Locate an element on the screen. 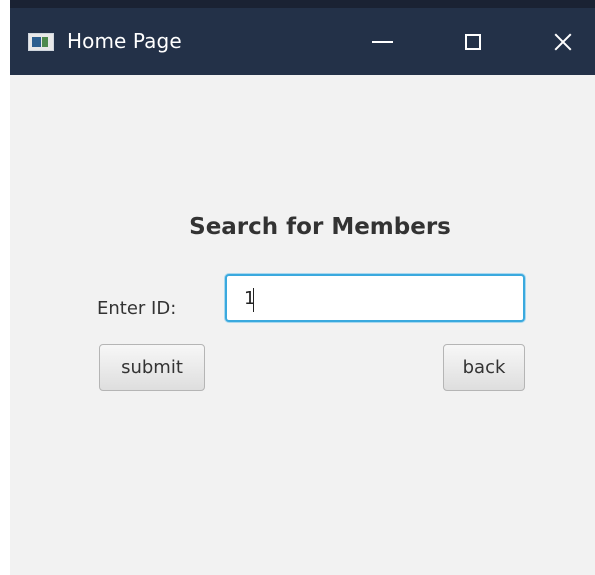  close-icon is located at coordinates (563, 42).